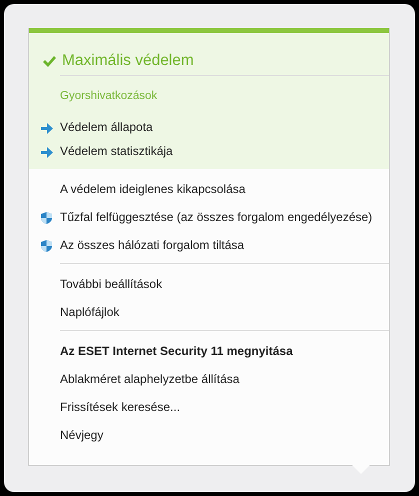 The image size is (419, 496). What do you see at coordinates (116, 151) in the screenshot?
I see `menu-item: Védelem statisztikája` at bounding box center [116, 151].